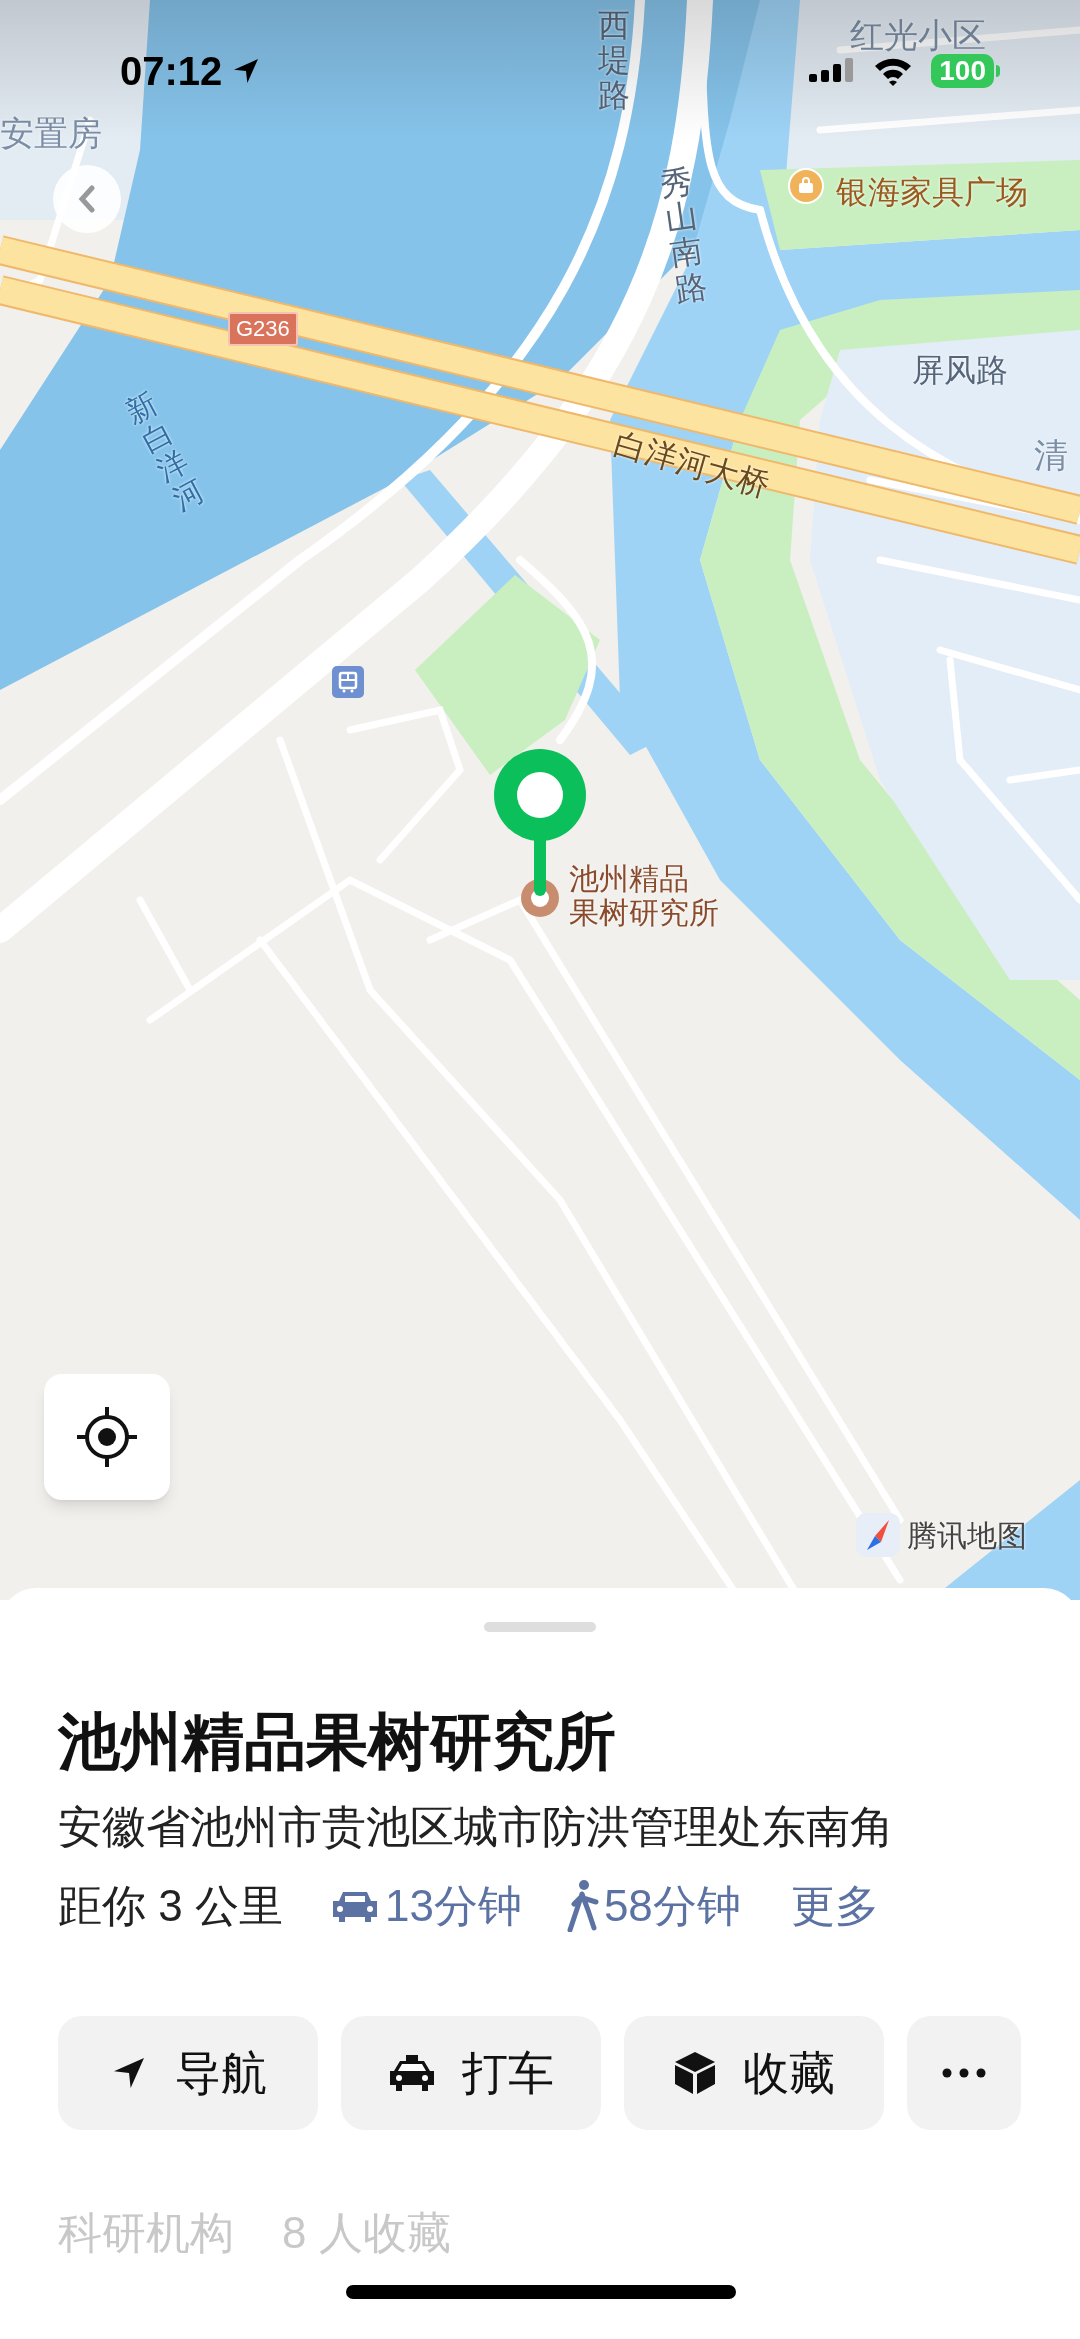  Describe the element at coordinates (471, 2073) in the screenshot. I see `taxi-button: 打车` at that location.